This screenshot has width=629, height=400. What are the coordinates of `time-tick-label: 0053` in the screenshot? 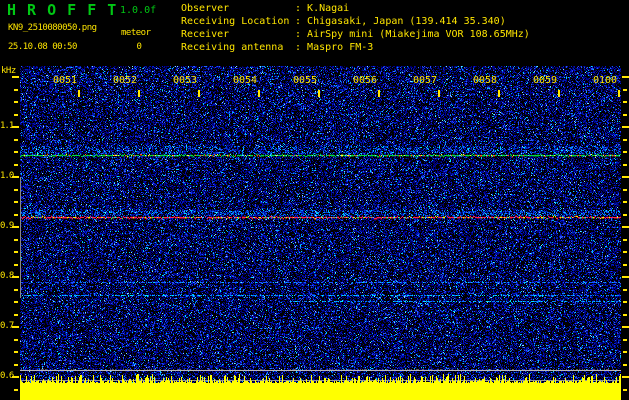 It's located at (185, 80).